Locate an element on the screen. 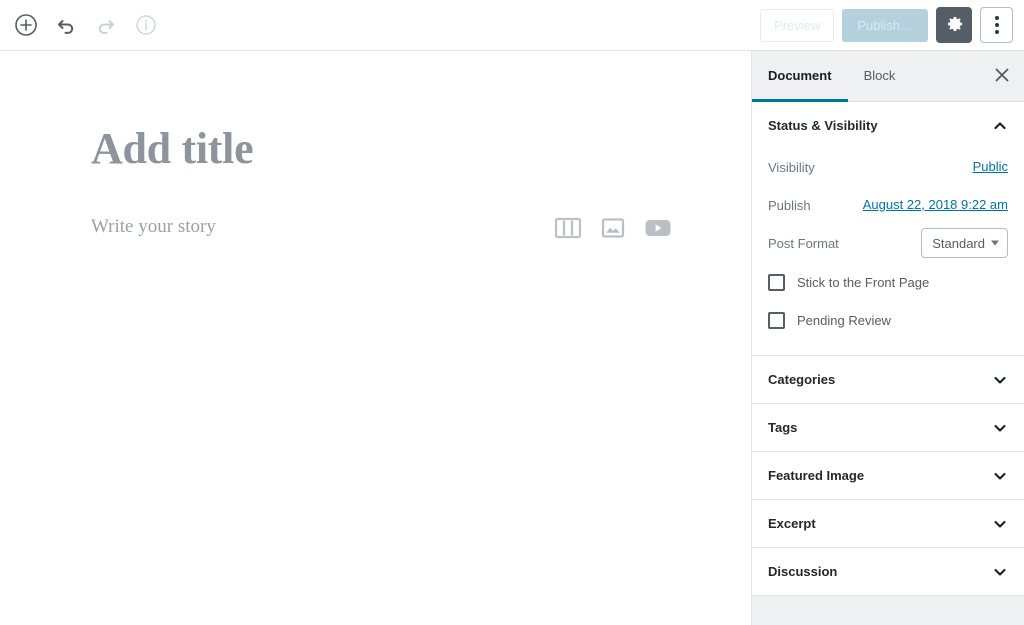 The image size is (1024, 625). sticky-checkbox is located at coordinates (776, 282).